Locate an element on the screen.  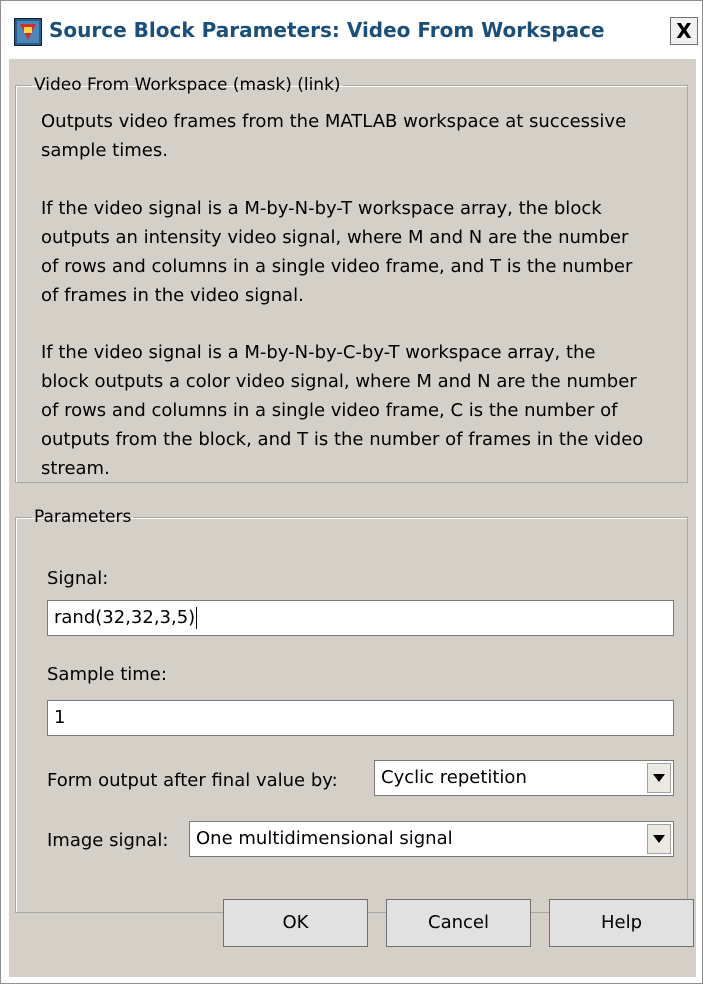
parameters-group-title: Parameters is located at coordinates (83, 517).